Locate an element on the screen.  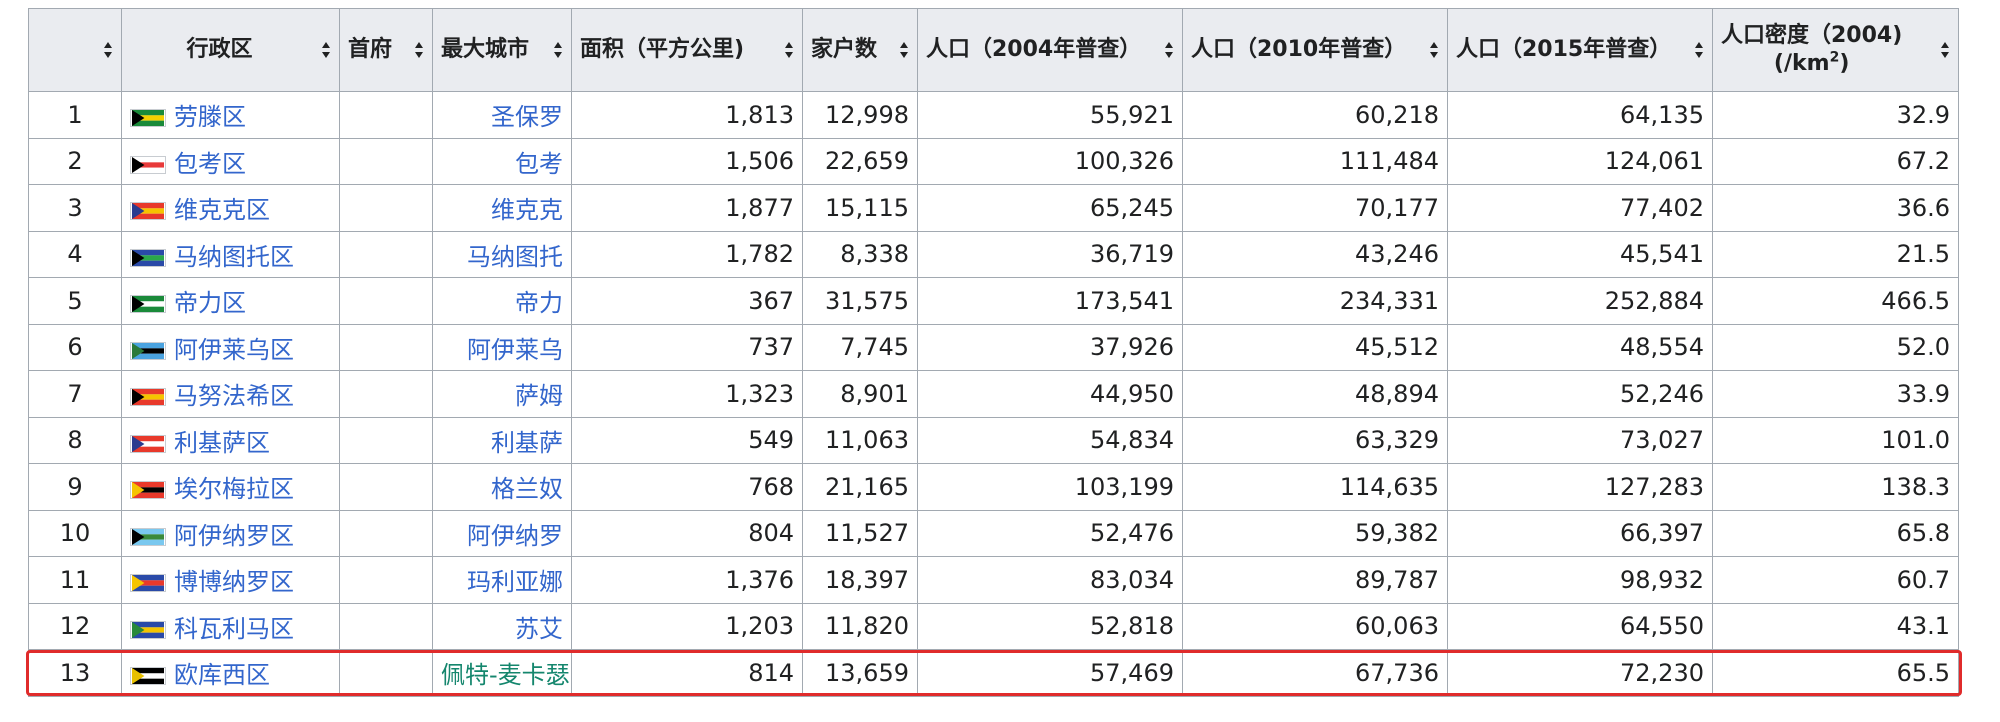
header-area: 面积（平方公里) is located at coordinates (687, 50).